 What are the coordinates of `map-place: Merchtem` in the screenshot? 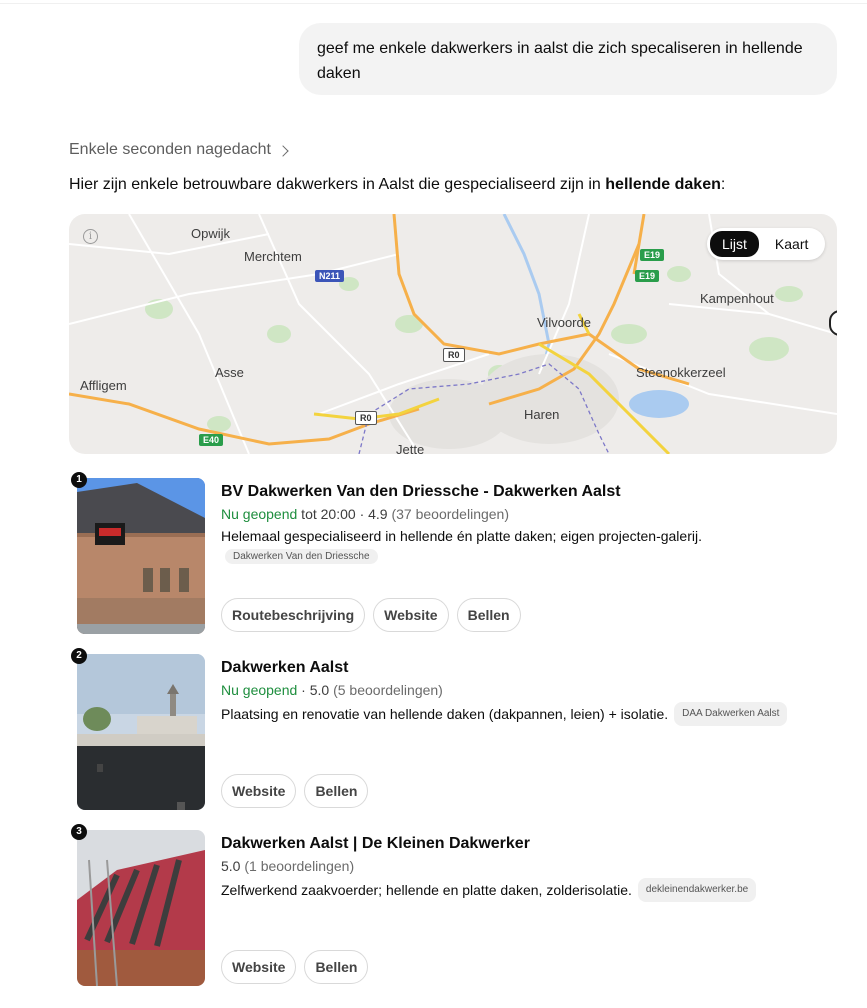 It's located at (273, 256).